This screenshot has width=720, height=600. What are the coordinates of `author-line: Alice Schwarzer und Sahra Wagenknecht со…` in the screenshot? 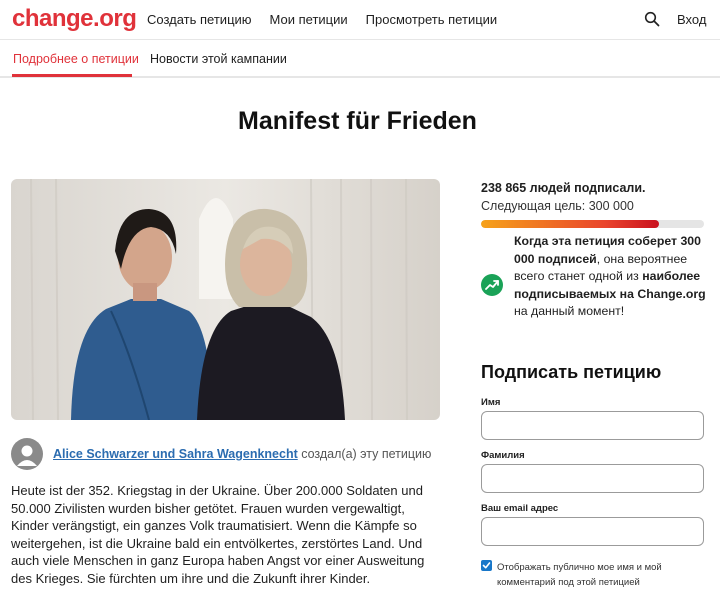 It's located at (242, 454).